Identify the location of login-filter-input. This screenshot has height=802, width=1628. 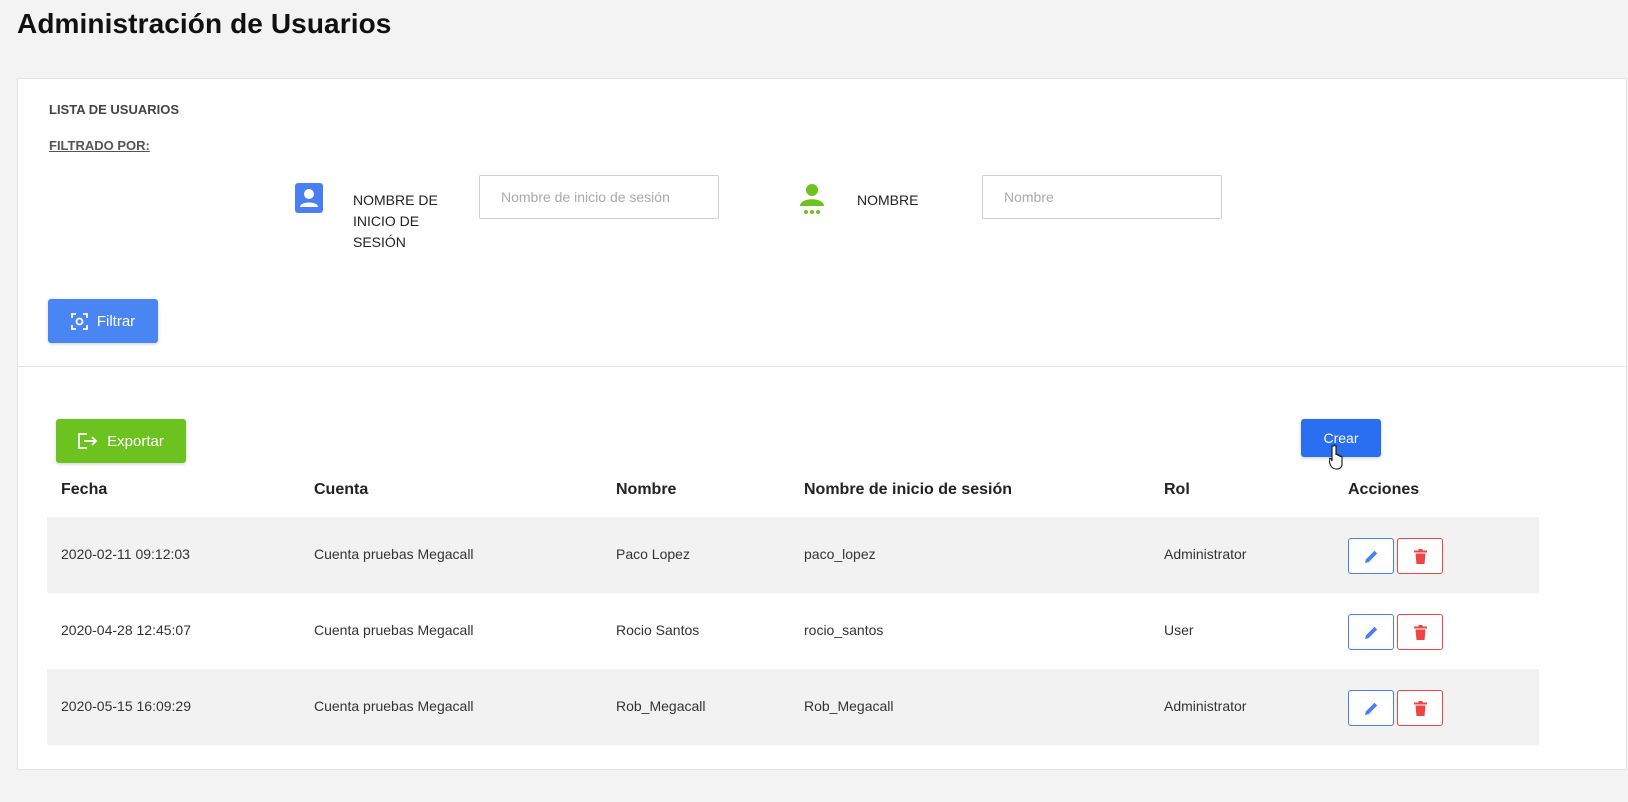
(599, 197).